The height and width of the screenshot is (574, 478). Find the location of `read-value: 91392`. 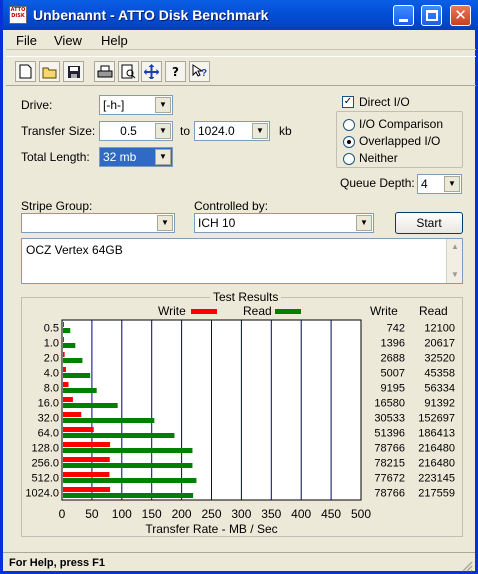

read-value: 91392 is located at coordinates (439, 404).